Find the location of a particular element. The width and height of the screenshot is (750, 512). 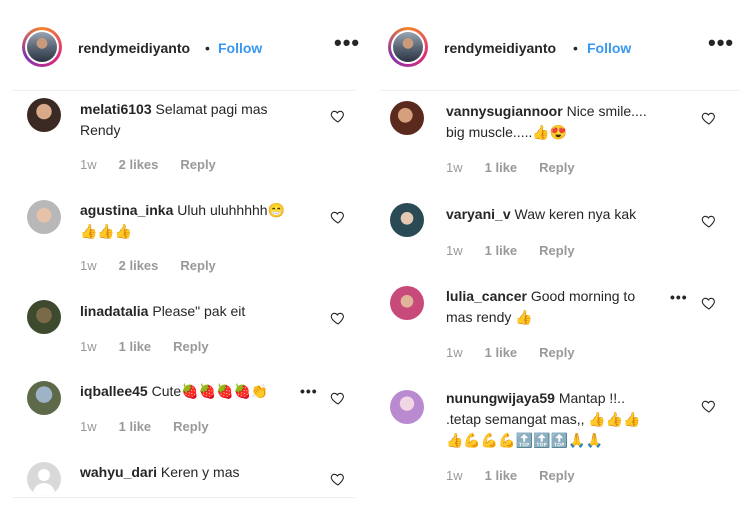

comment-username: nunungwijaya59 is located at coordinates (500, 398).